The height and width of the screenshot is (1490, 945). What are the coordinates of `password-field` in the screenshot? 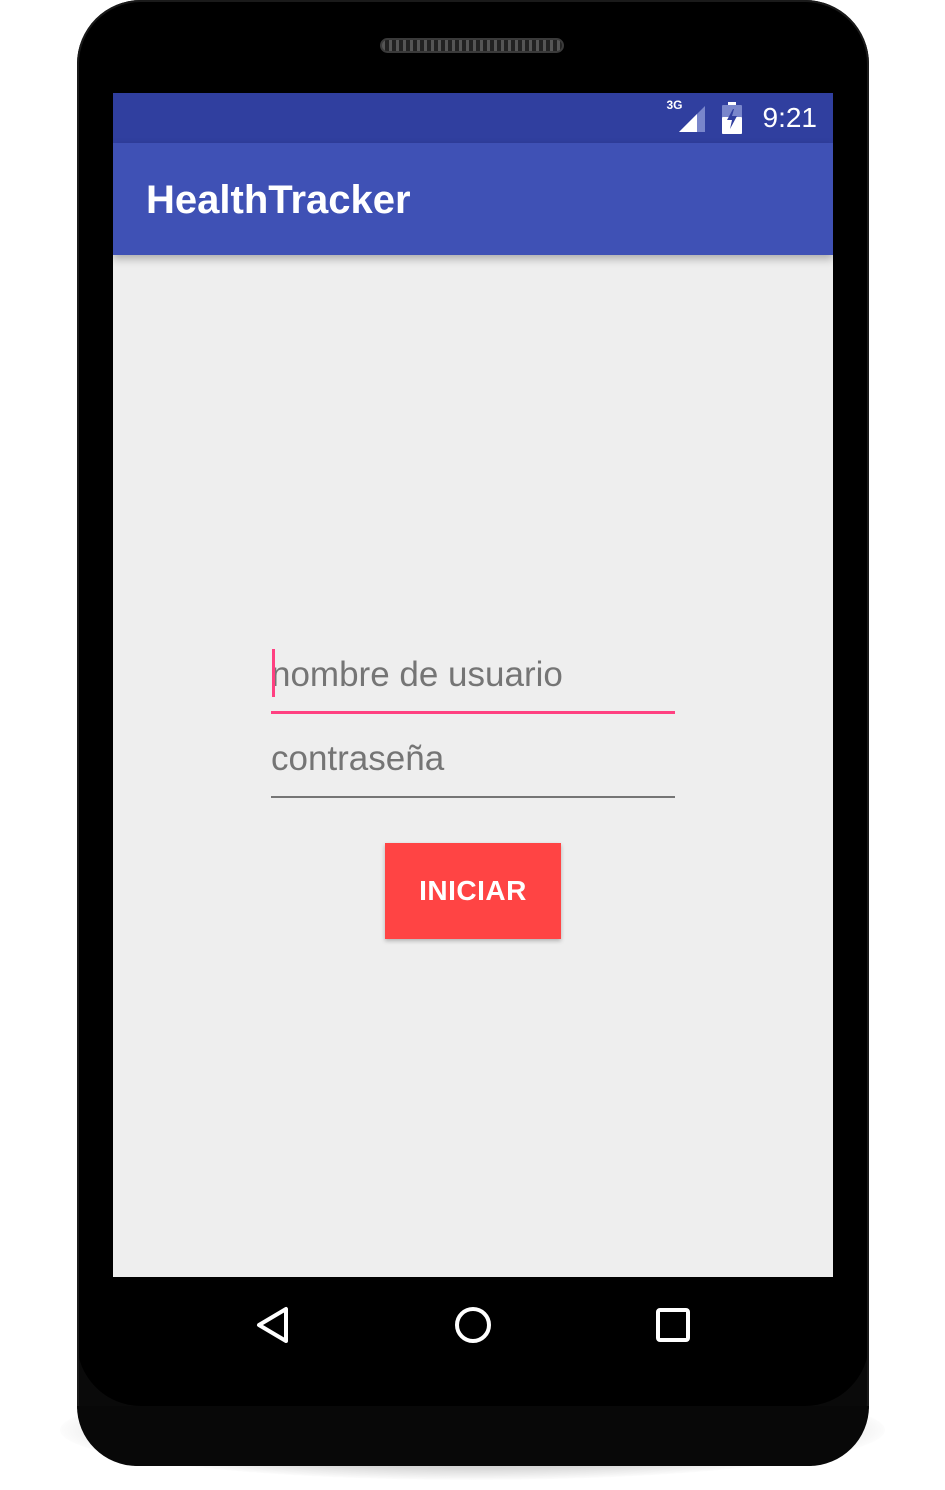 It's located at (473, 760).